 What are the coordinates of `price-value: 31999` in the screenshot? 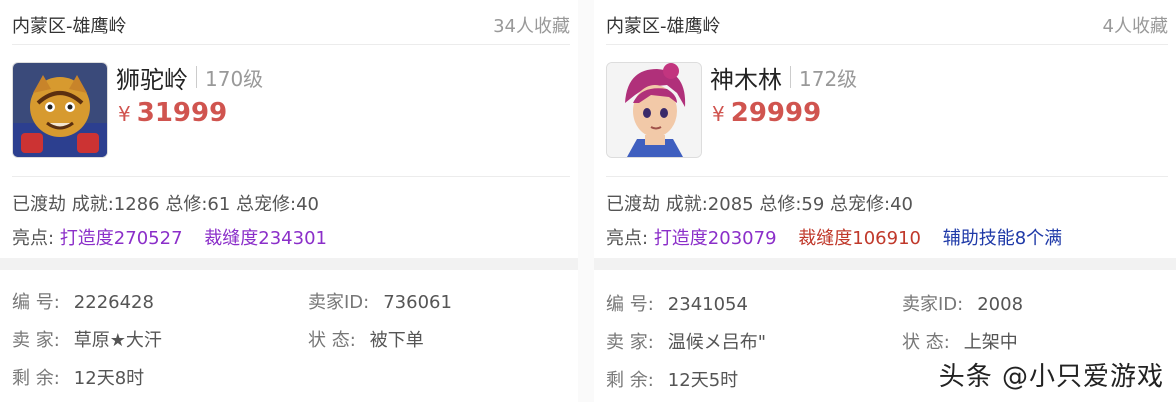 It's located at (182, 113).